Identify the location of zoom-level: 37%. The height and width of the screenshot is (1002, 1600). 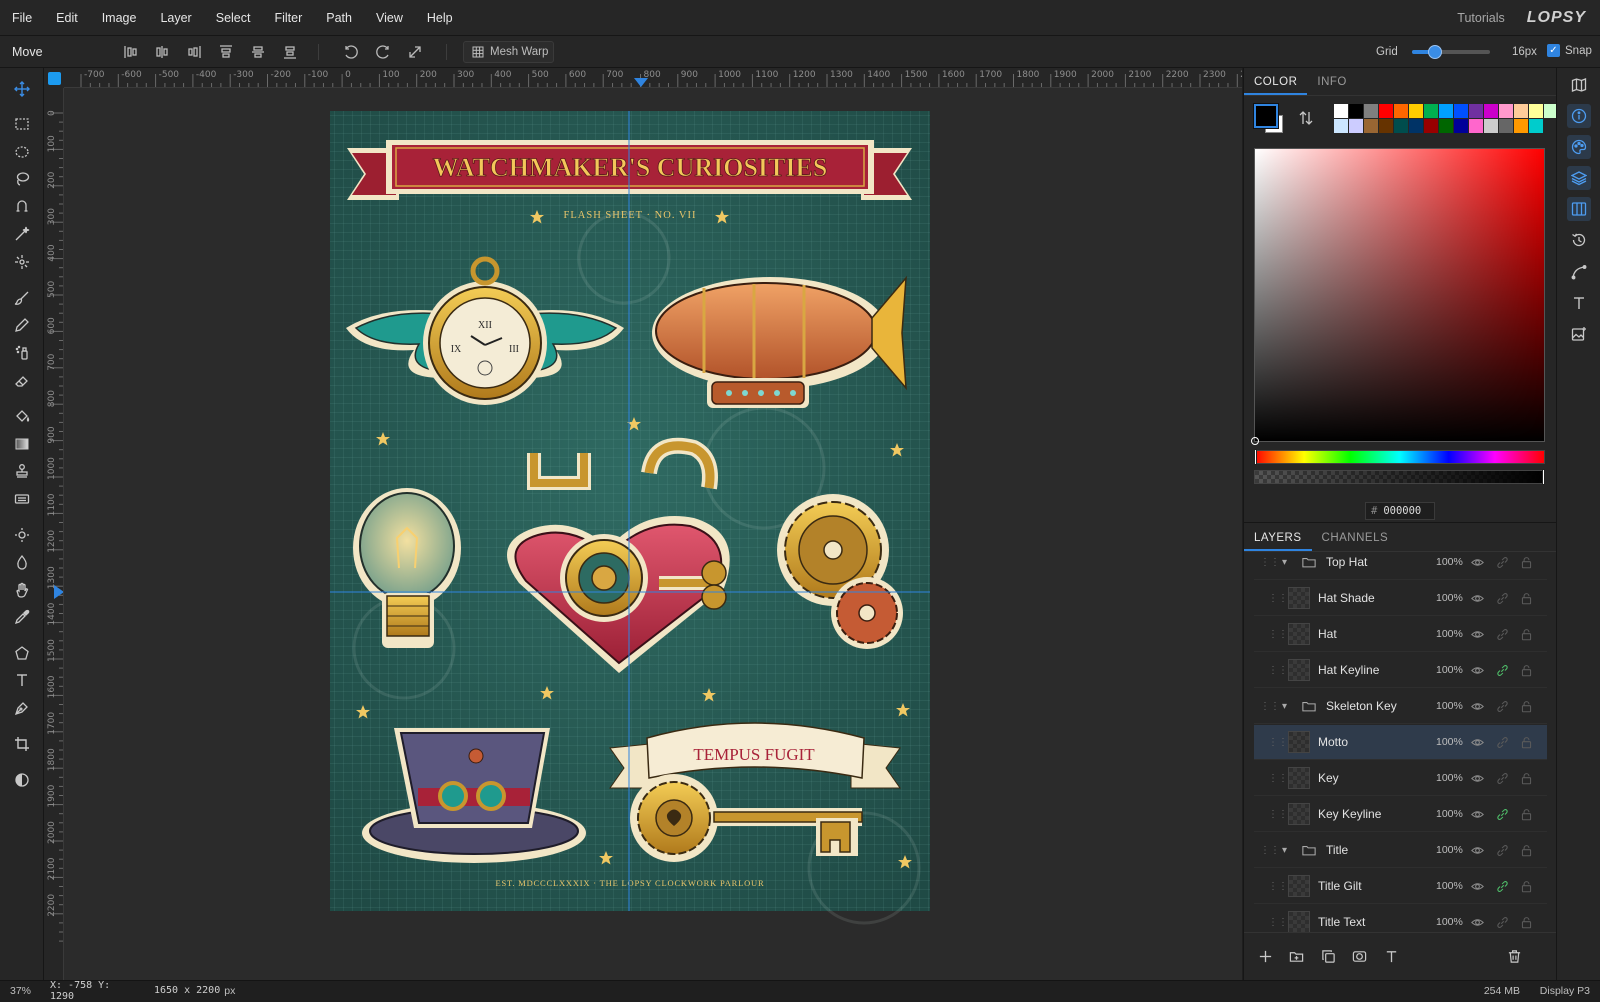
(25, 991).